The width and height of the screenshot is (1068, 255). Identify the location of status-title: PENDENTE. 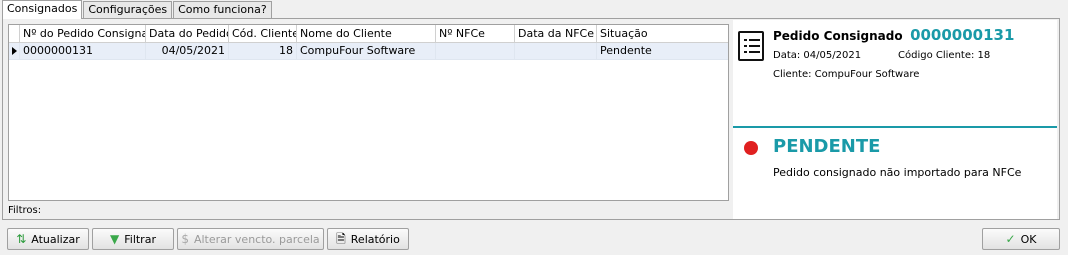
(827, 146).